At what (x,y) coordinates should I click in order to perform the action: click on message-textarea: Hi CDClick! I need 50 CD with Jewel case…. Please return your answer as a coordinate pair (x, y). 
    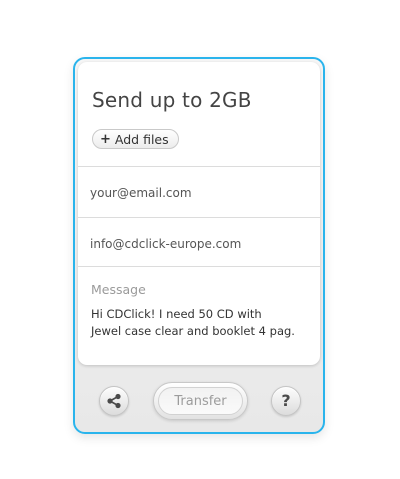
    Looking at the image, I should click on (202, 323).